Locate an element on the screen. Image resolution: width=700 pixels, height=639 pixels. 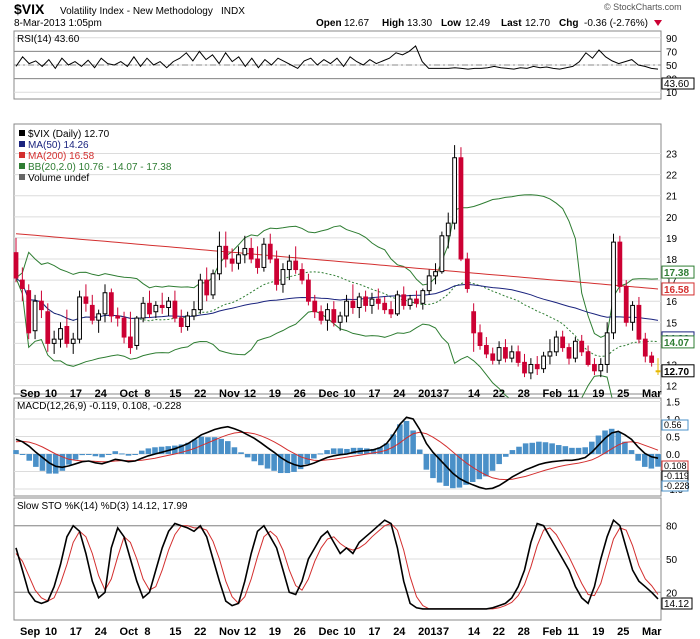
sto-value-label: 14.12 is located at coordinates (676, 604).